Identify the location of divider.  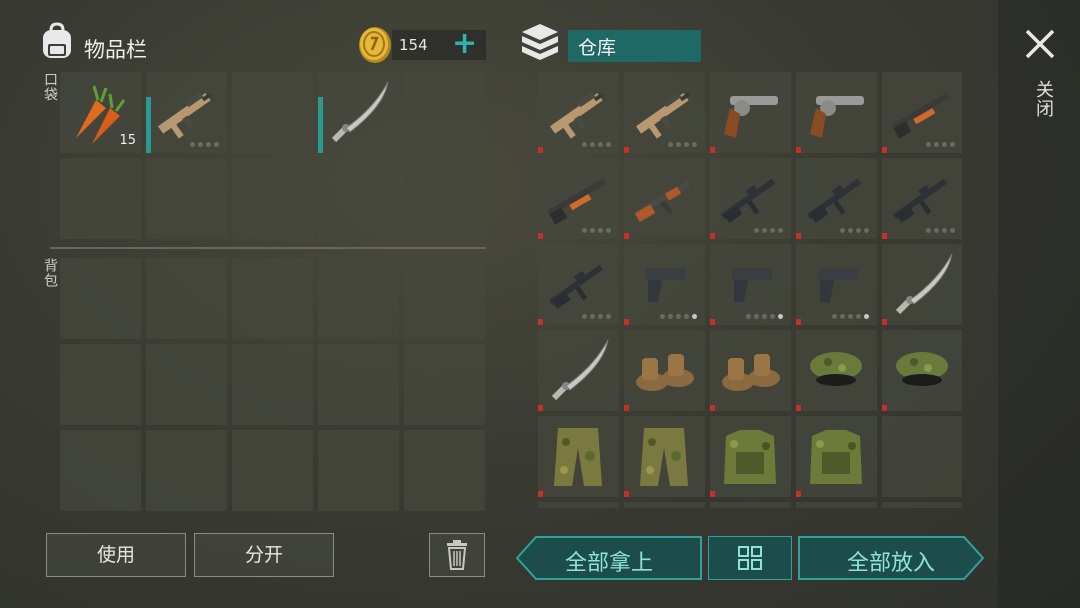
(268, 248).